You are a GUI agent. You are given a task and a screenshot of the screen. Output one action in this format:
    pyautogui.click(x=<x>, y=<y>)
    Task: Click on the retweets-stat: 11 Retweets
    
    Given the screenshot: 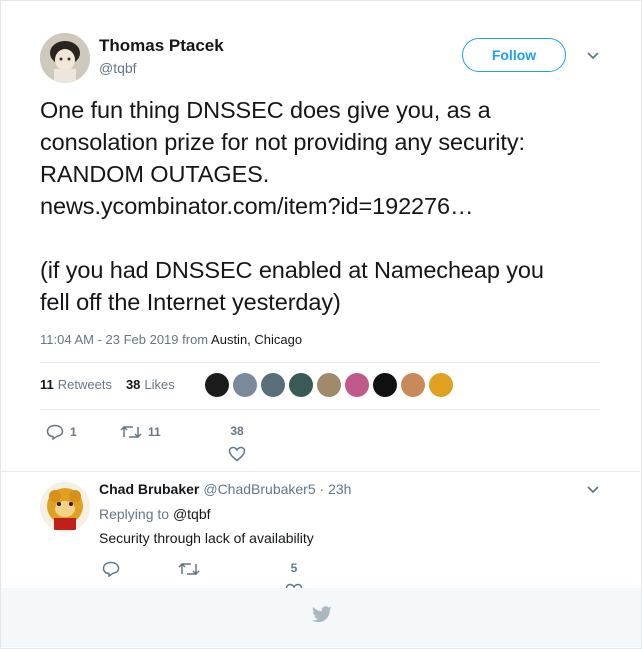 What is the action you would take?
    pyautogui.click(x=76, y=384)
    